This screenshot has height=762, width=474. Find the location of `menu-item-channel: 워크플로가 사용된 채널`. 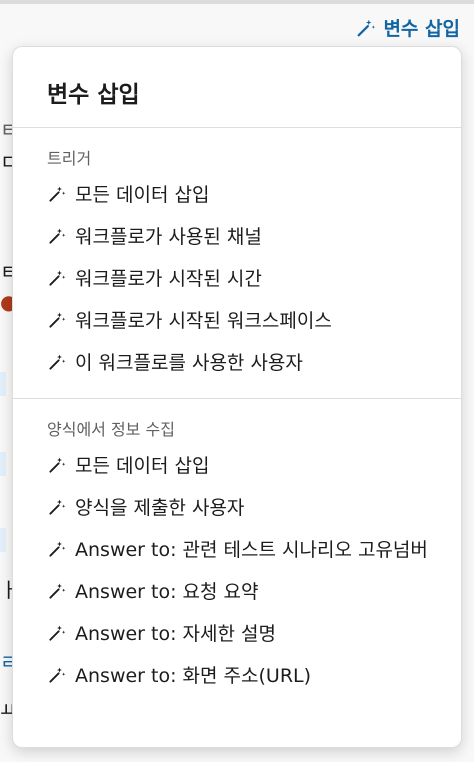

menu-item-channel: 워크플로가 사용된 채널 is located at coordinates (237, 237).